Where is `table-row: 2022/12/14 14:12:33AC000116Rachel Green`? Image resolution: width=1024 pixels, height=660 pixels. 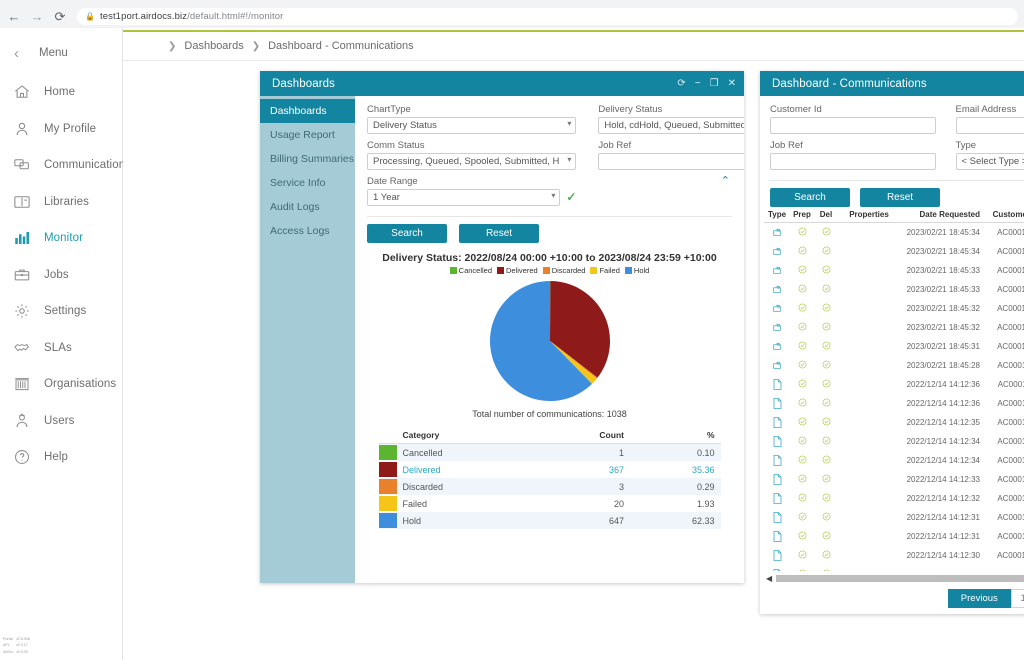
table-row: 2022/12/14 14:12:33AC000116Rachel Green is located at coordinates (894, 479).